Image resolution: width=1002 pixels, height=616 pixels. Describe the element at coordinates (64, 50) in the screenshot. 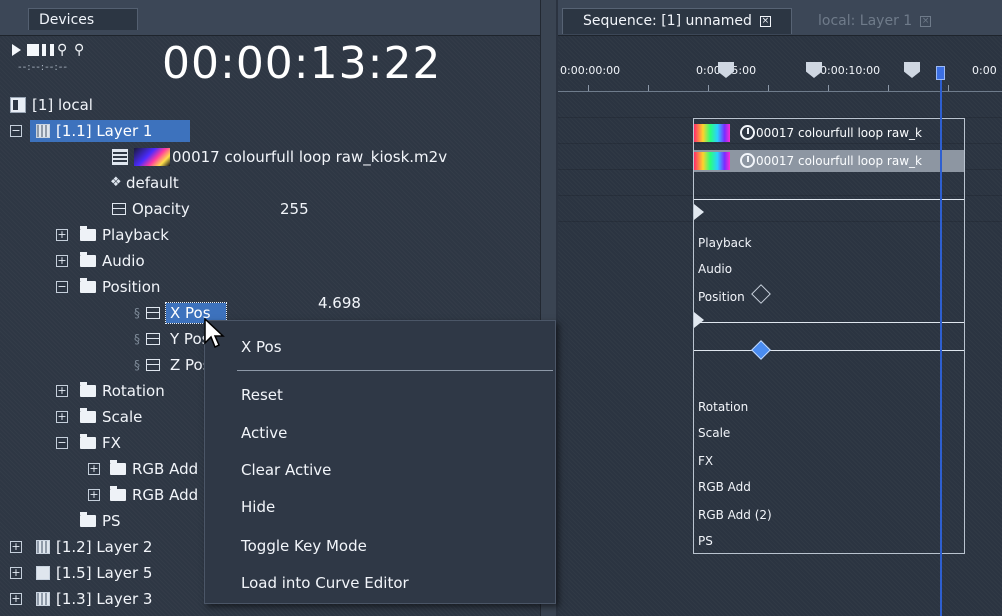

I see `zoom-out-icon: ⚲` at that location.